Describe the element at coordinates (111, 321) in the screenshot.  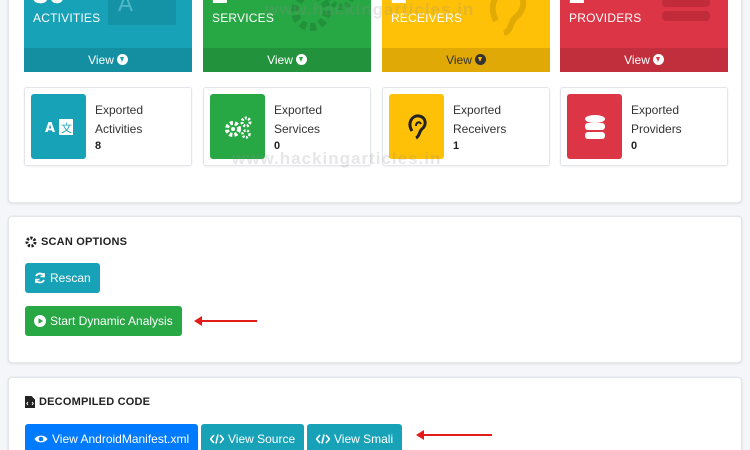
I see `start-dynamic-analysis-label: Start Dynamic Analysis` at that location.